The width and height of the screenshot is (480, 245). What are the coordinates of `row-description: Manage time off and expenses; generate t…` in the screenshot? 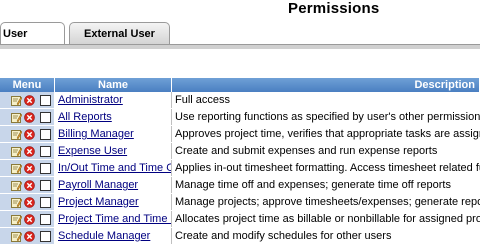 It's located at (325, 185).